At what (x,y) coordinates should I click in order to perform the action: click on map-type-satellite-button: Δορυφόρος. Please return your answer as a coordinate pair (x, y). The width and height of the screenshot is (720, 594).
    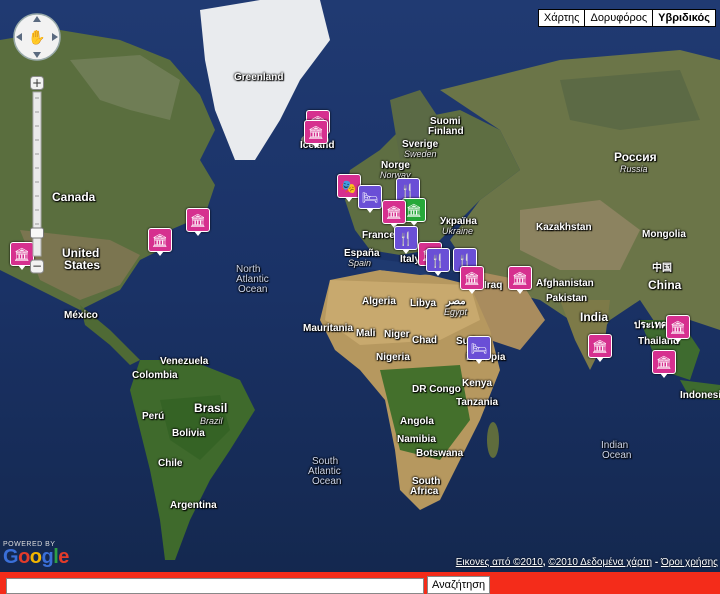
    Looking at the image, I should click on (619, 18).